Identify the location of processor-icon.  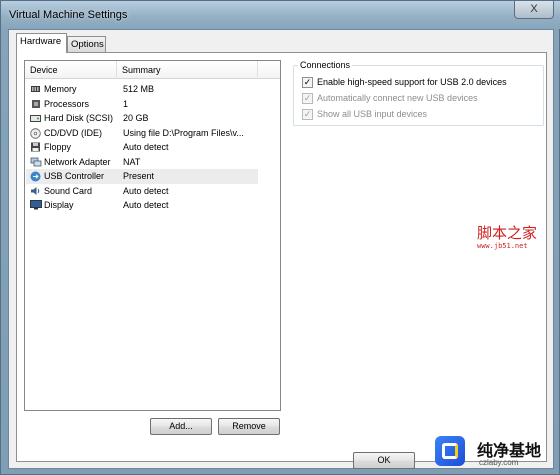
(35, 104).